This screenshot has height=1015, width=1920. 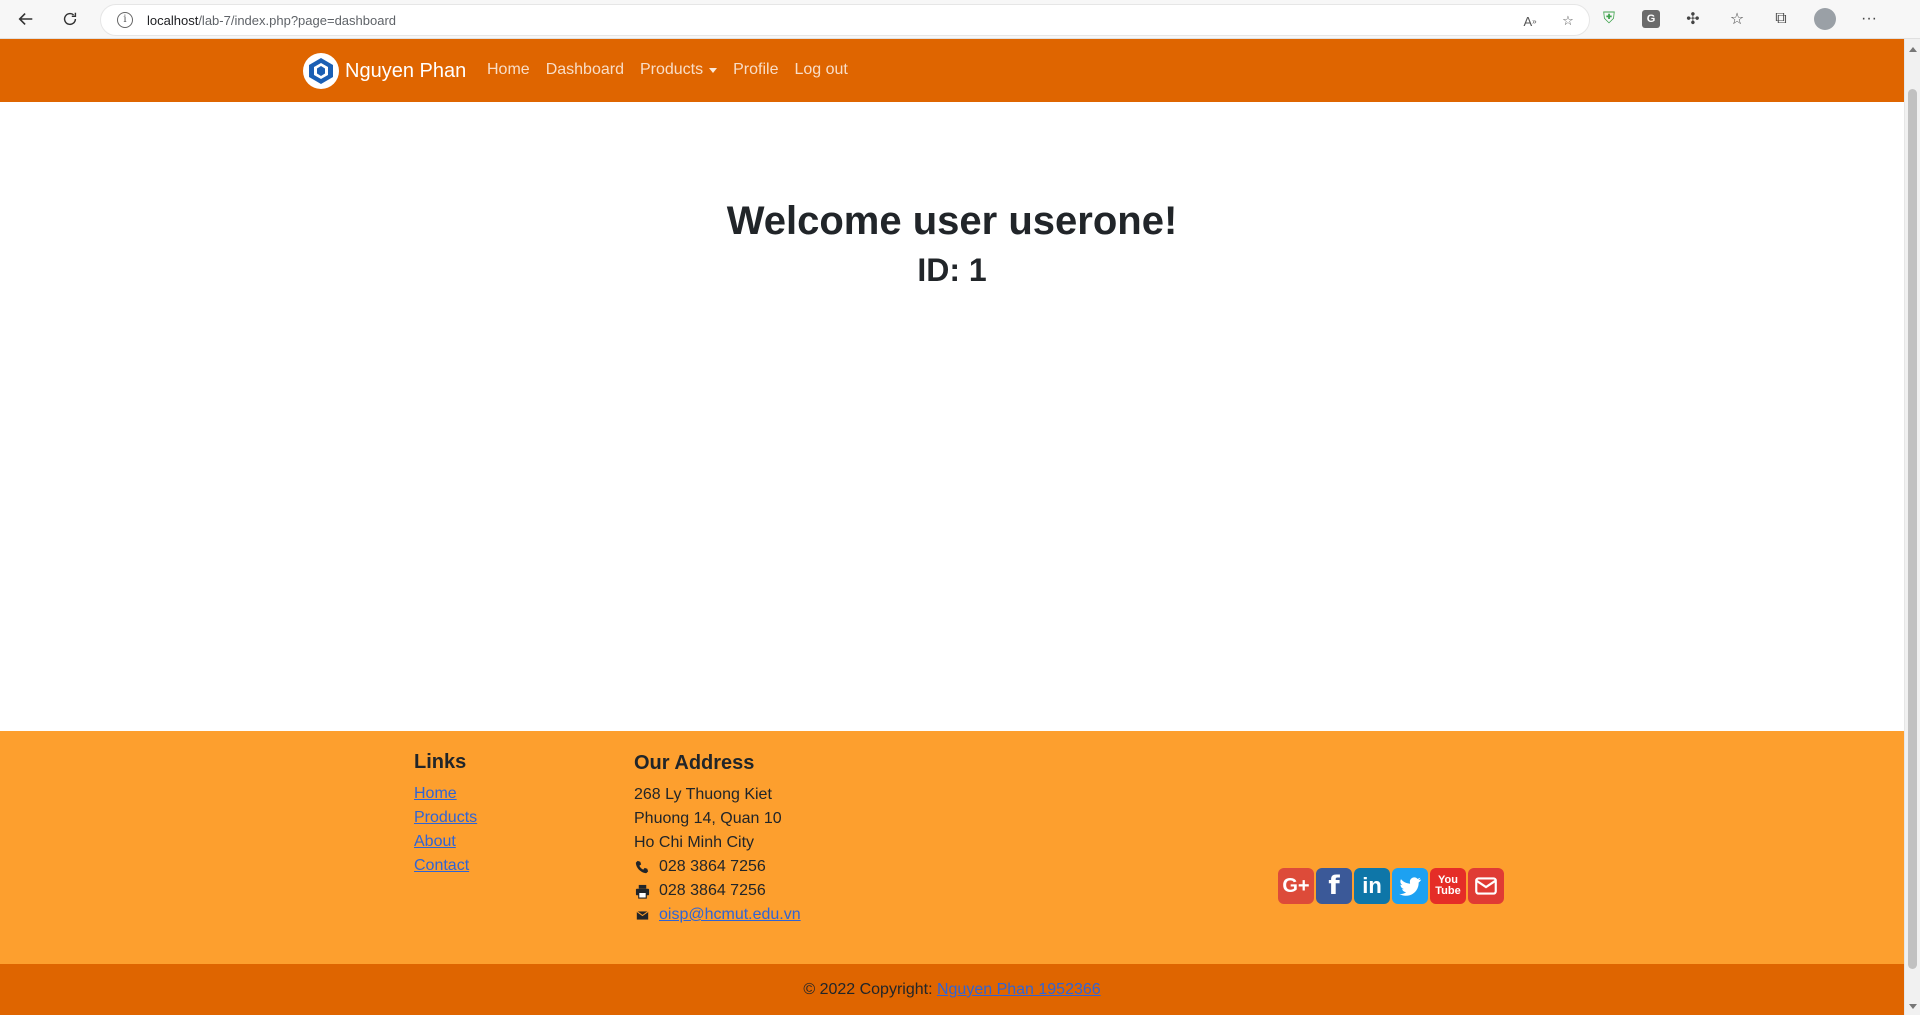 I want to click on mail-icon, so click(x=1486, y=886).